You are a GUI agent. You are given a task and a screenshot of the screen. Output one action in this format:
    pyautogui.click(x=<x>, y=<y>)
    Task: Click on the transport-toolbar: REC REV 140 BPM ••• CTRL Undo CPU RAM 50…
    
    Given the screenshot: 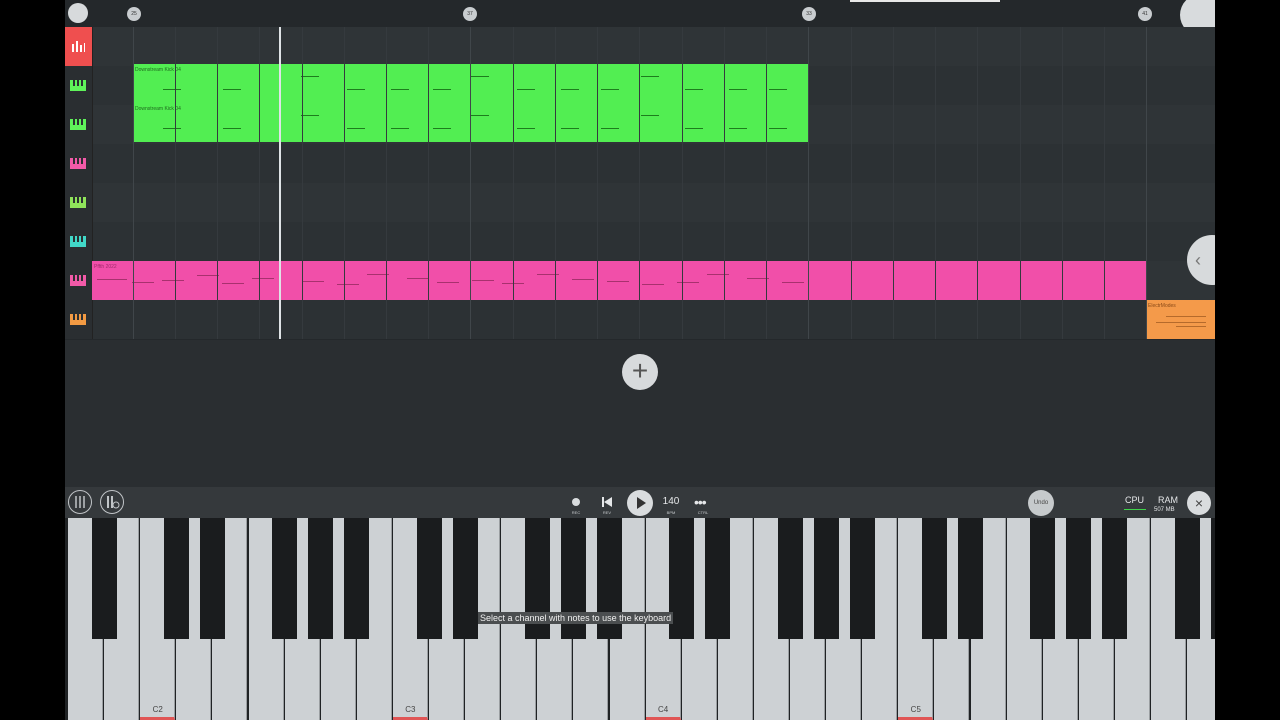 What is the action you would take?
    pyautogui.click(x=640, y=502)
    